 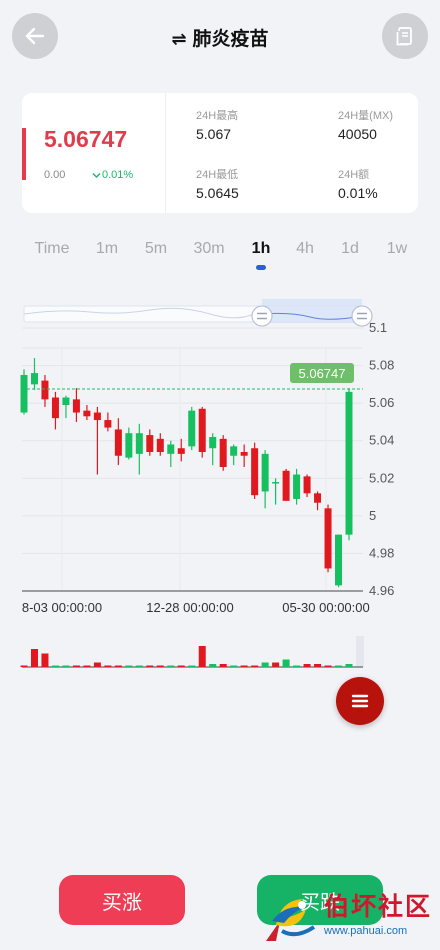 What do you see at coordinates (381, 365) in the screenshot?
I see `y-axis-tick-label: 5.08` at bounding box center [381, 365].